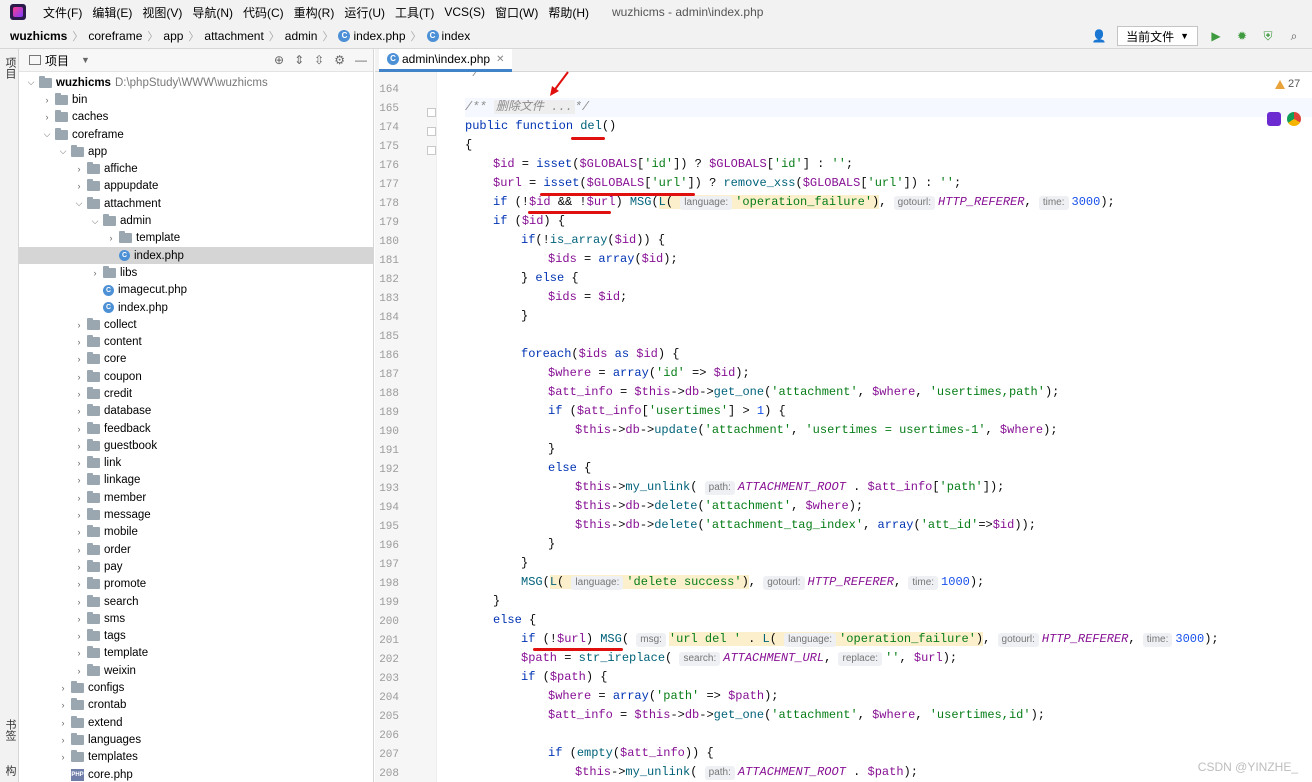 This screenshot has width=1312, height=782. Describe the element at coordinates (196, 774) in the screenshot. I see `tree-item: PHP core.php` at that location.